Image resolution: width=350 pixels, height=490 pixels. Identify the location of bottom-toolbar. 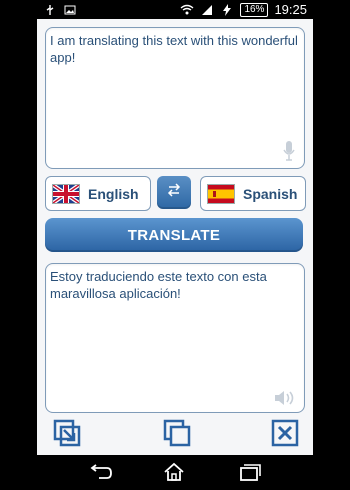
(175, 437).